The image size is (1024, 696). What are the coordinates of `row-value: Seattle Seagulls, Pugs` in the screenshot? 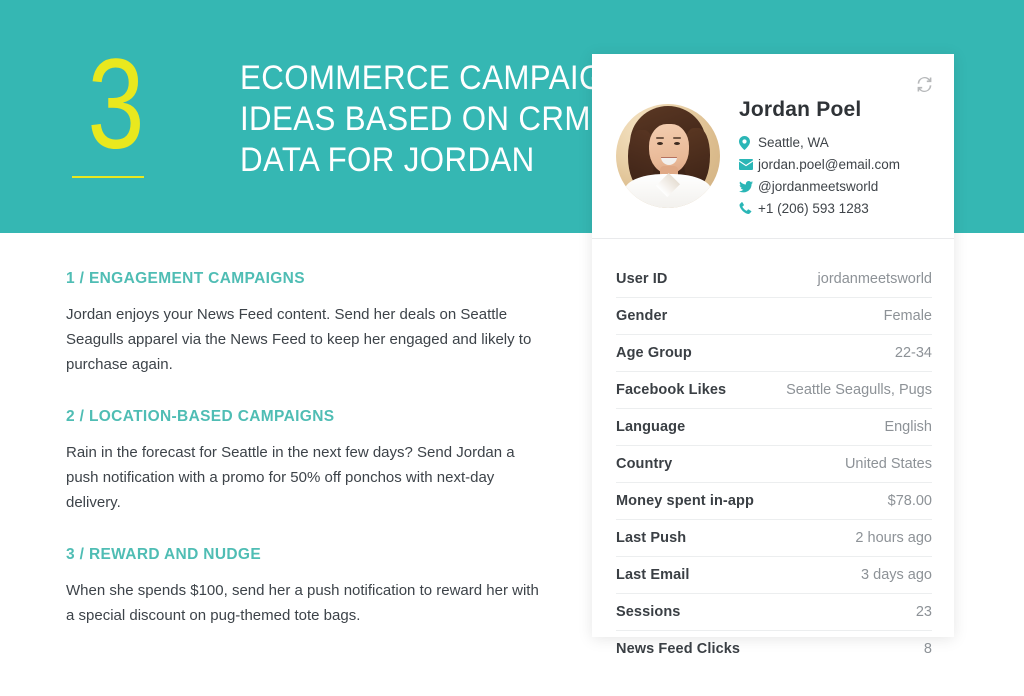 It's located at (859, 390).